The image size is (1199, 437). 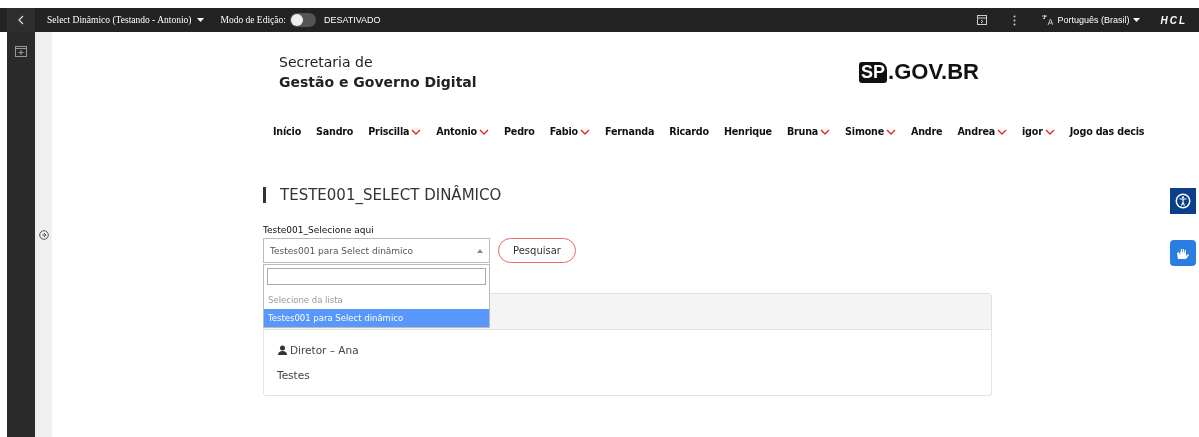 I want to click on expand-circle-icon, so click(x=43, y=234).